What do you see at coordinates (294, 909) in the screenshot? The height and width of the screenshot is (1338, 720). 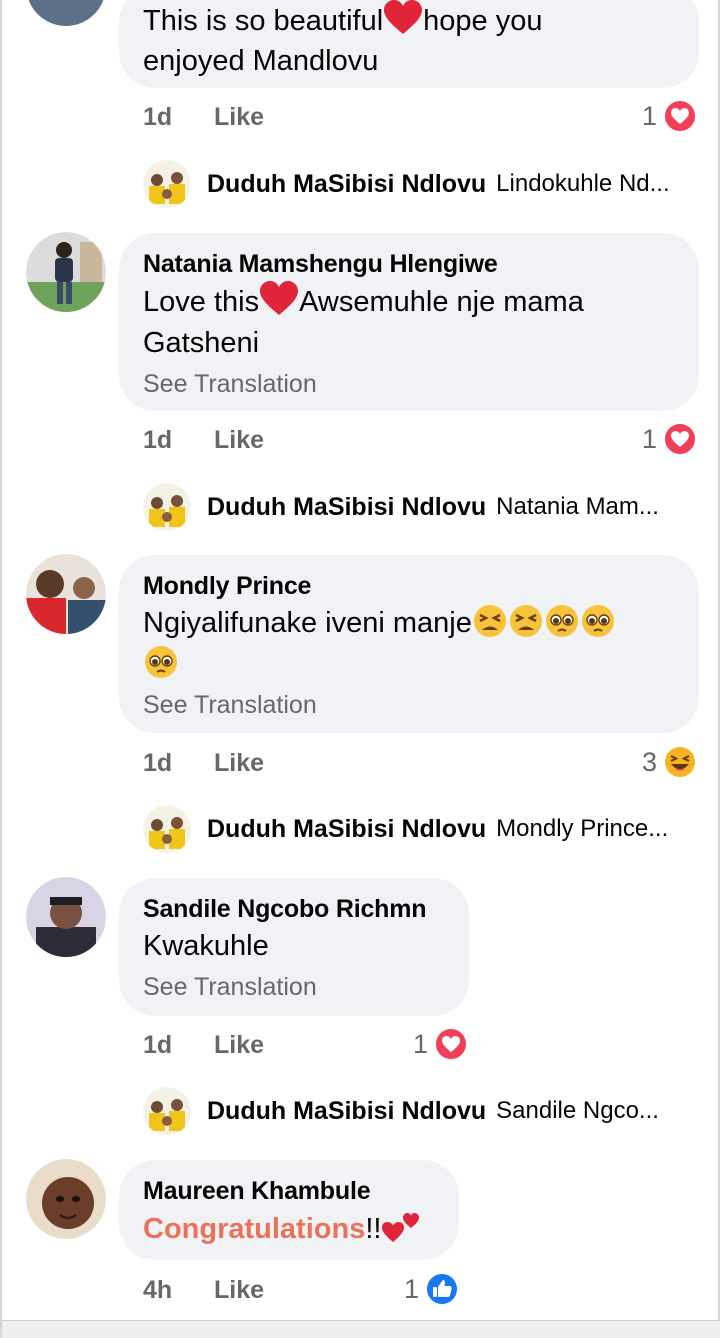 I see `comment-author: Sandile Ngcobo Richmn` at bounding box center [294, 909].